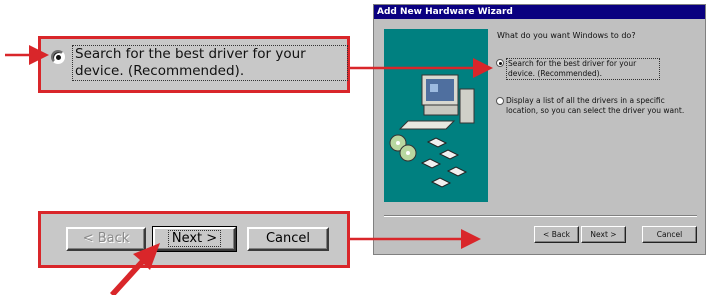 The image size is (710, 295). I want to click on wizard-cancel-button: Cancel, so click(669, 234).